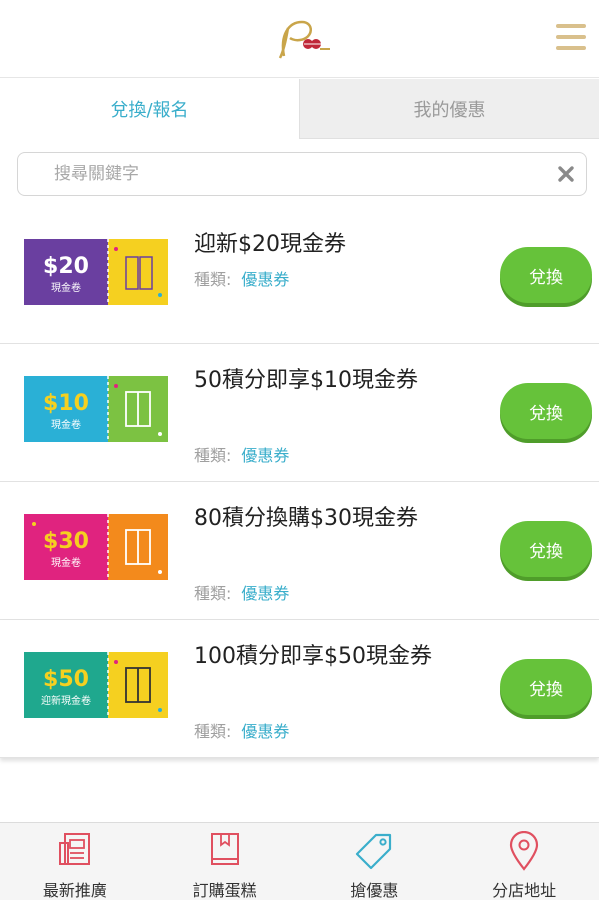 The image size is (599, 900). Describe the element at coordinates (66, 700) in the screenshot. I see `coupon-caption: 迎新現金卷` at that location.